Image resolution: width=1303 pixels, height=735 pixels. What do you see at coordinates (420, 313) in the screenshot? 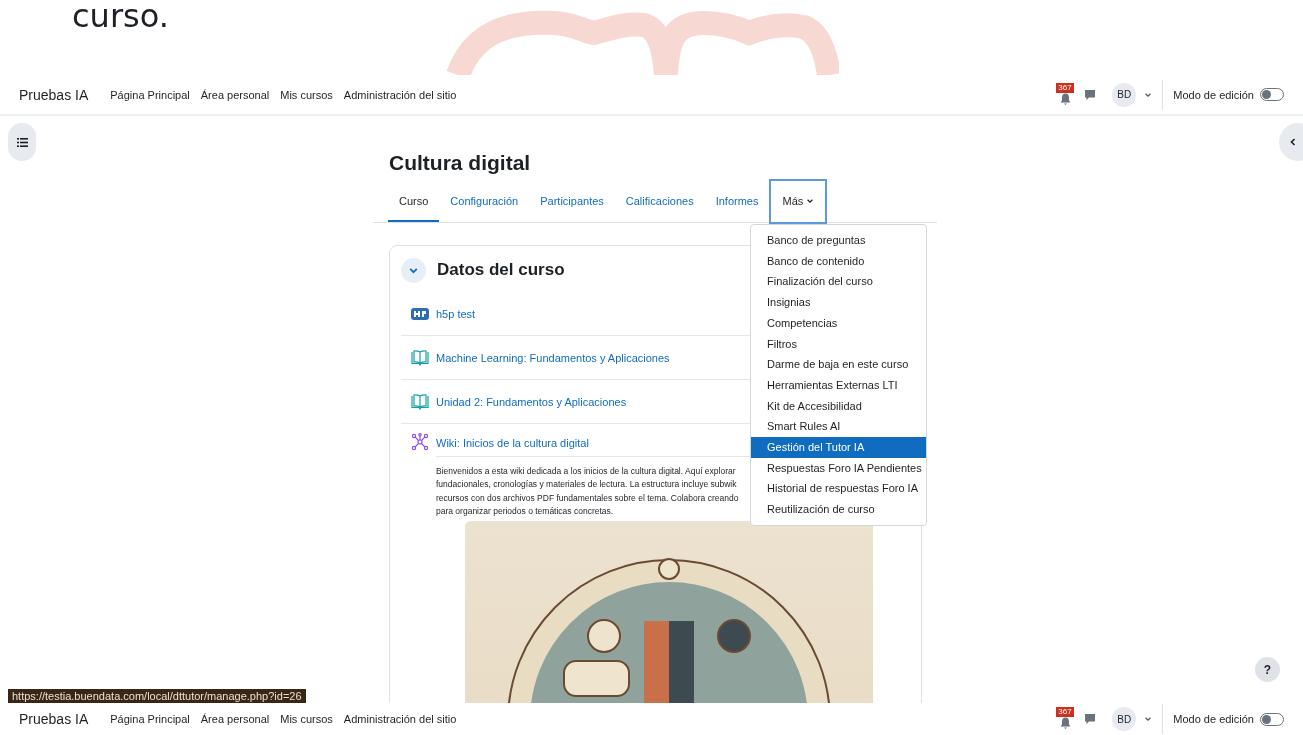
I see `h5p-icon` at bounding box center [420, 313].